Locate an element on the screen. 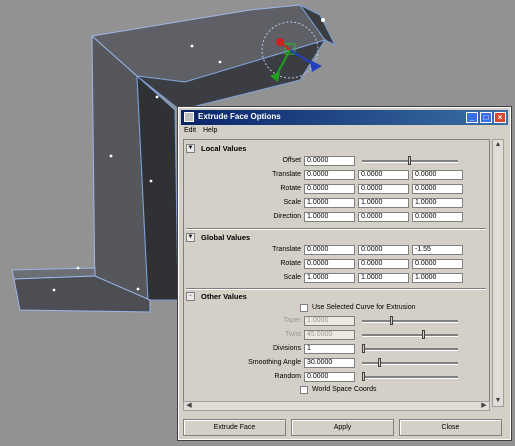 The width and height of the screenshot is (515, 446). local-values-header: ▼ Local Values is located at coordinates (336, 149).